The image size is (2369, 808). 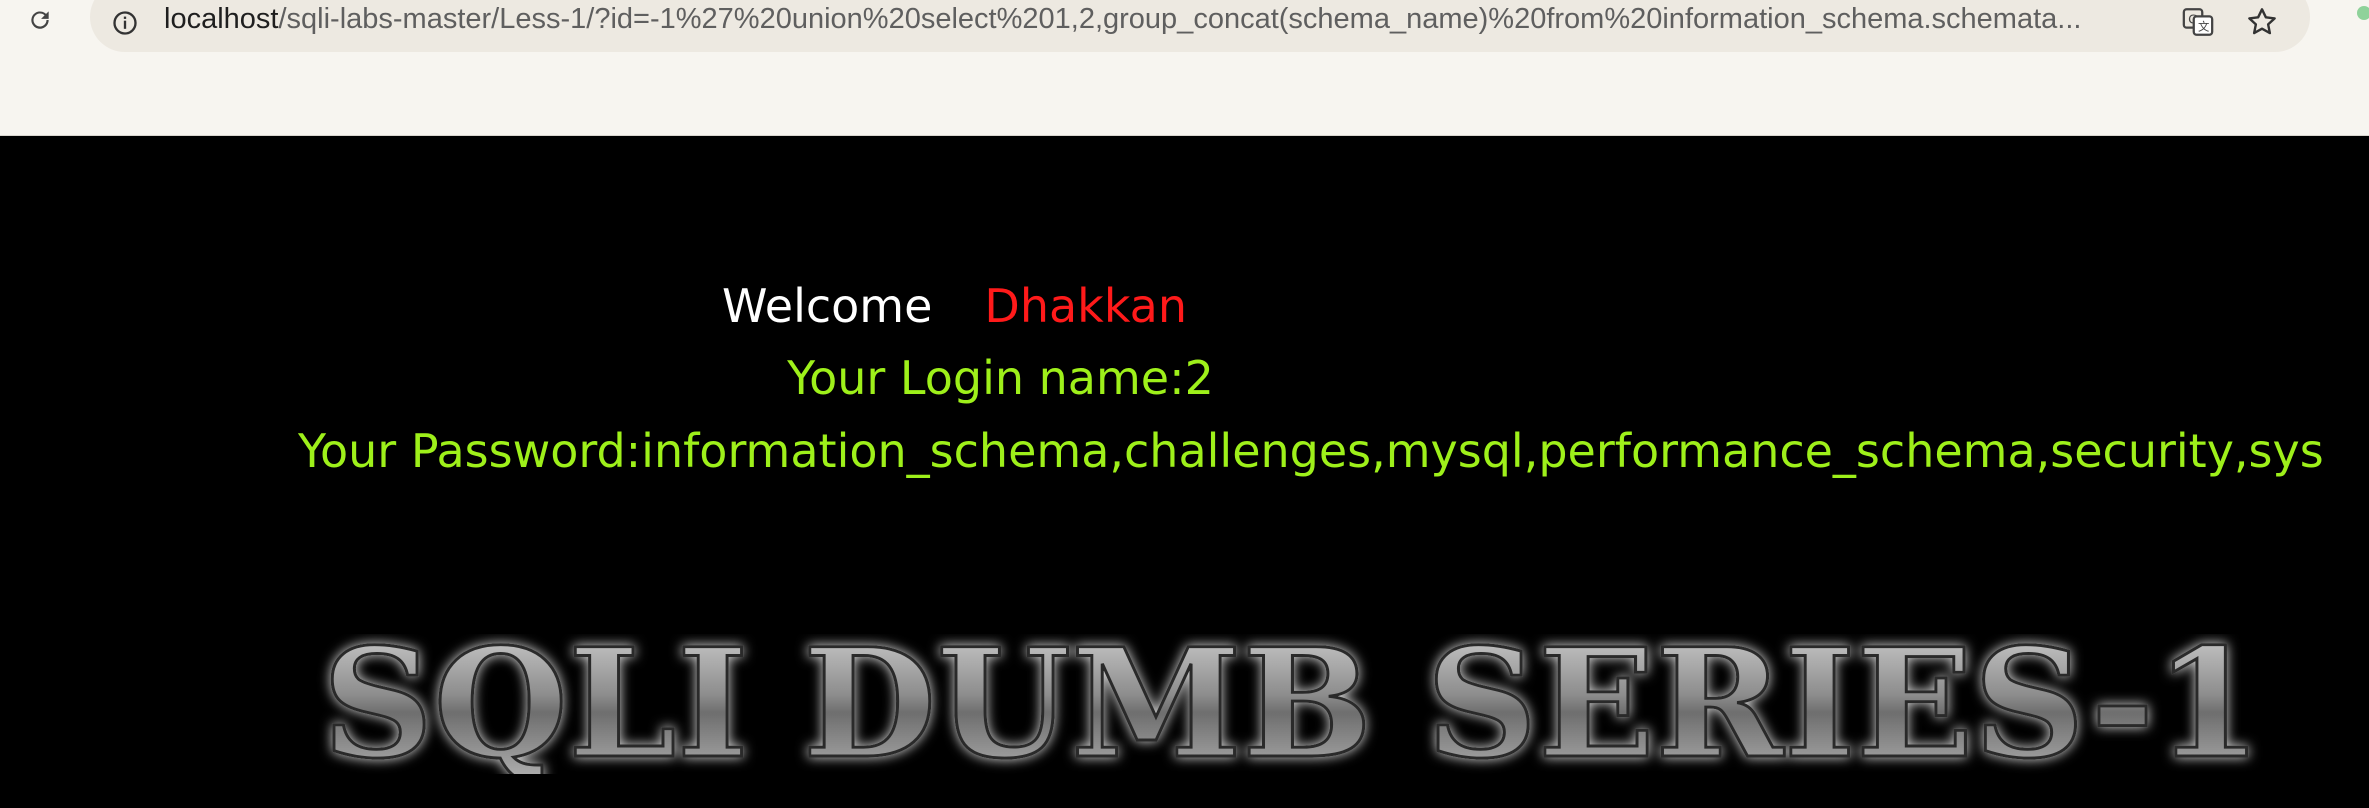 I want to click on login-name-line: Your Login name:2, so click(x=1000, y=378).